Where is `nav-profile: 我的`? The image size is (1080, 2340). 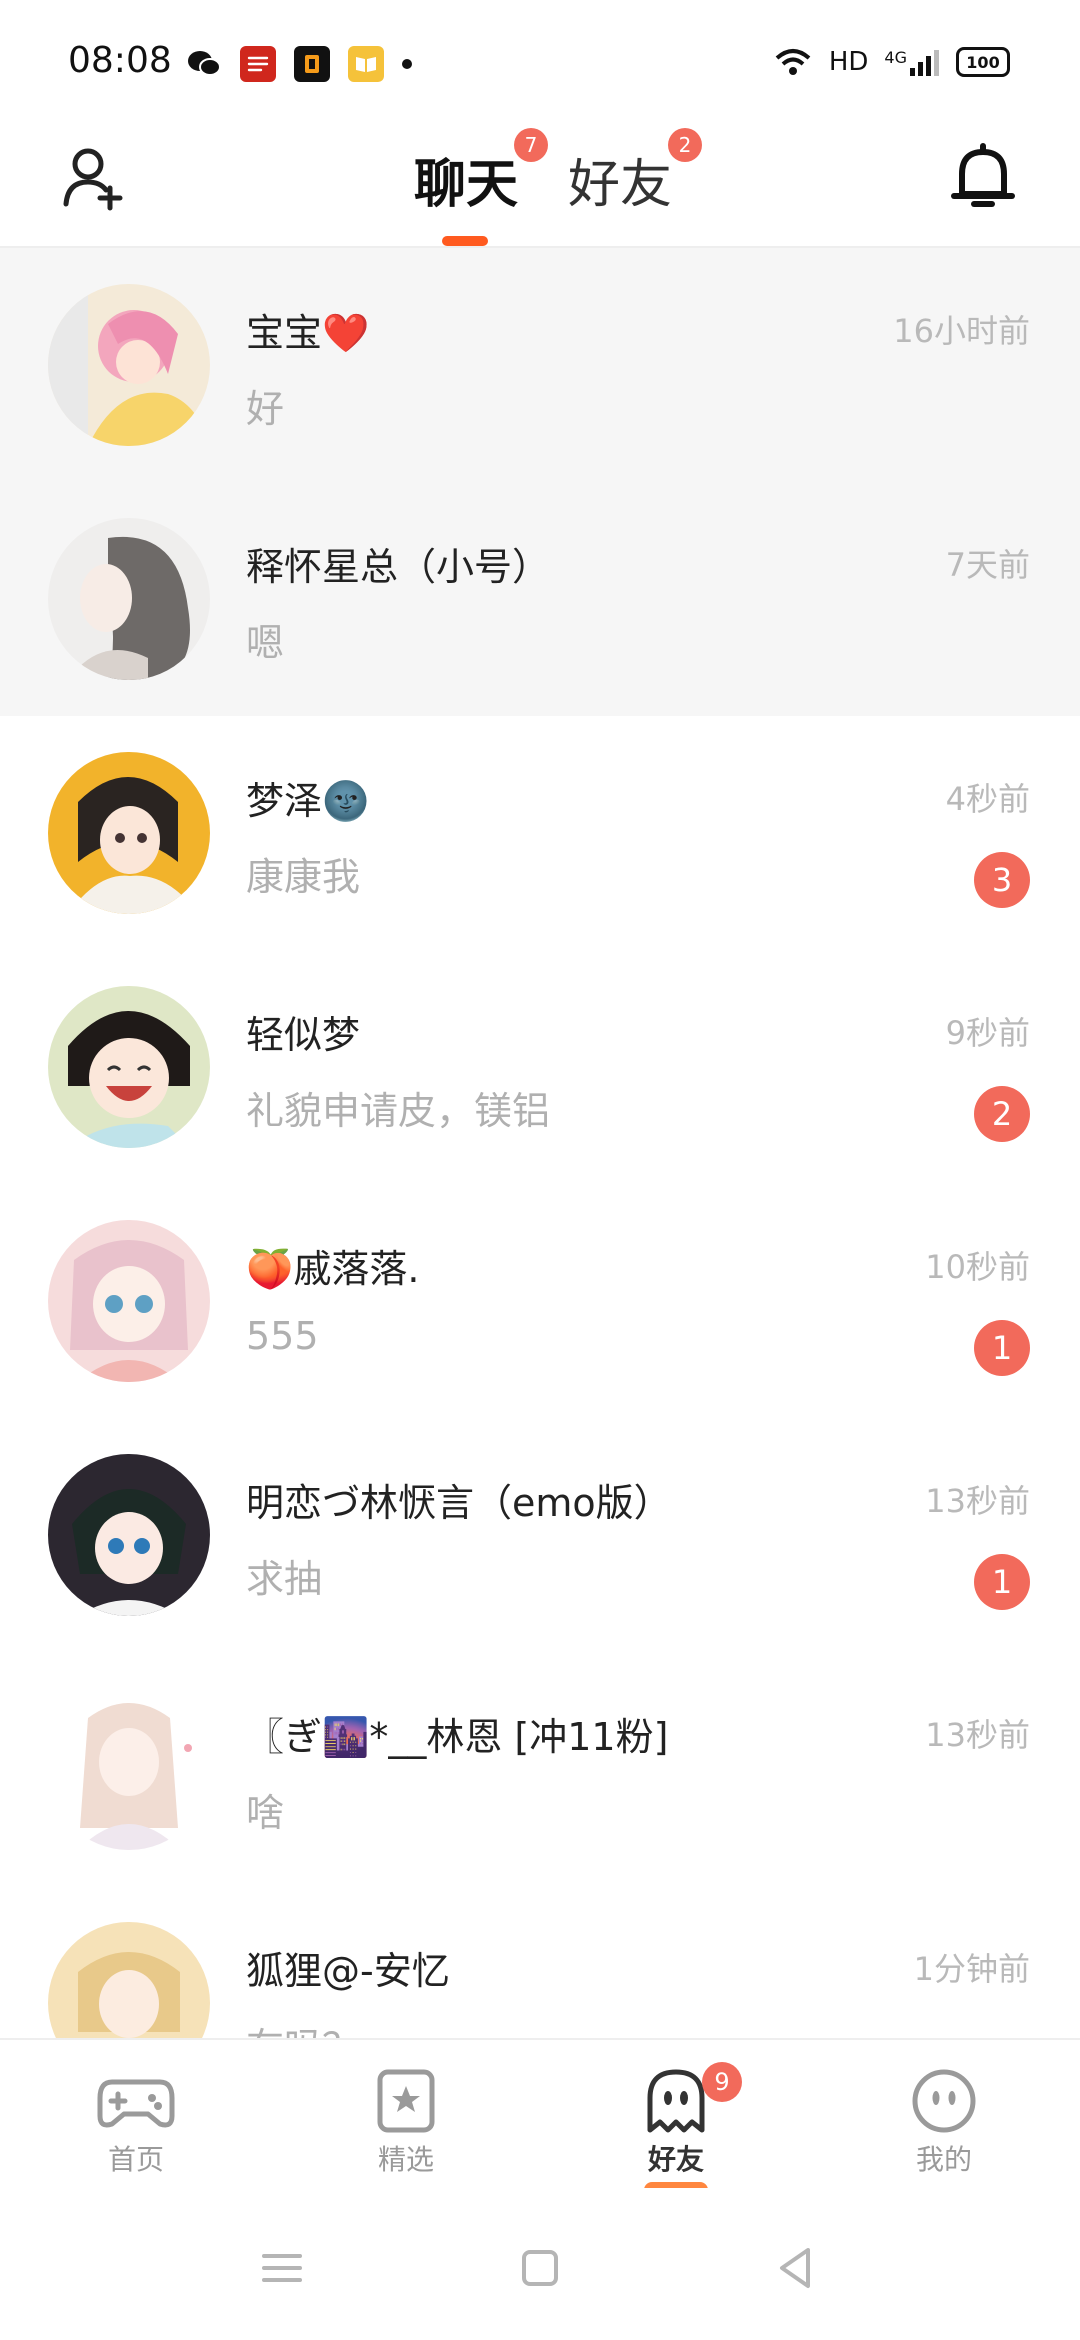 nav-profile: 我的 is located at coordinates (944, 2123).